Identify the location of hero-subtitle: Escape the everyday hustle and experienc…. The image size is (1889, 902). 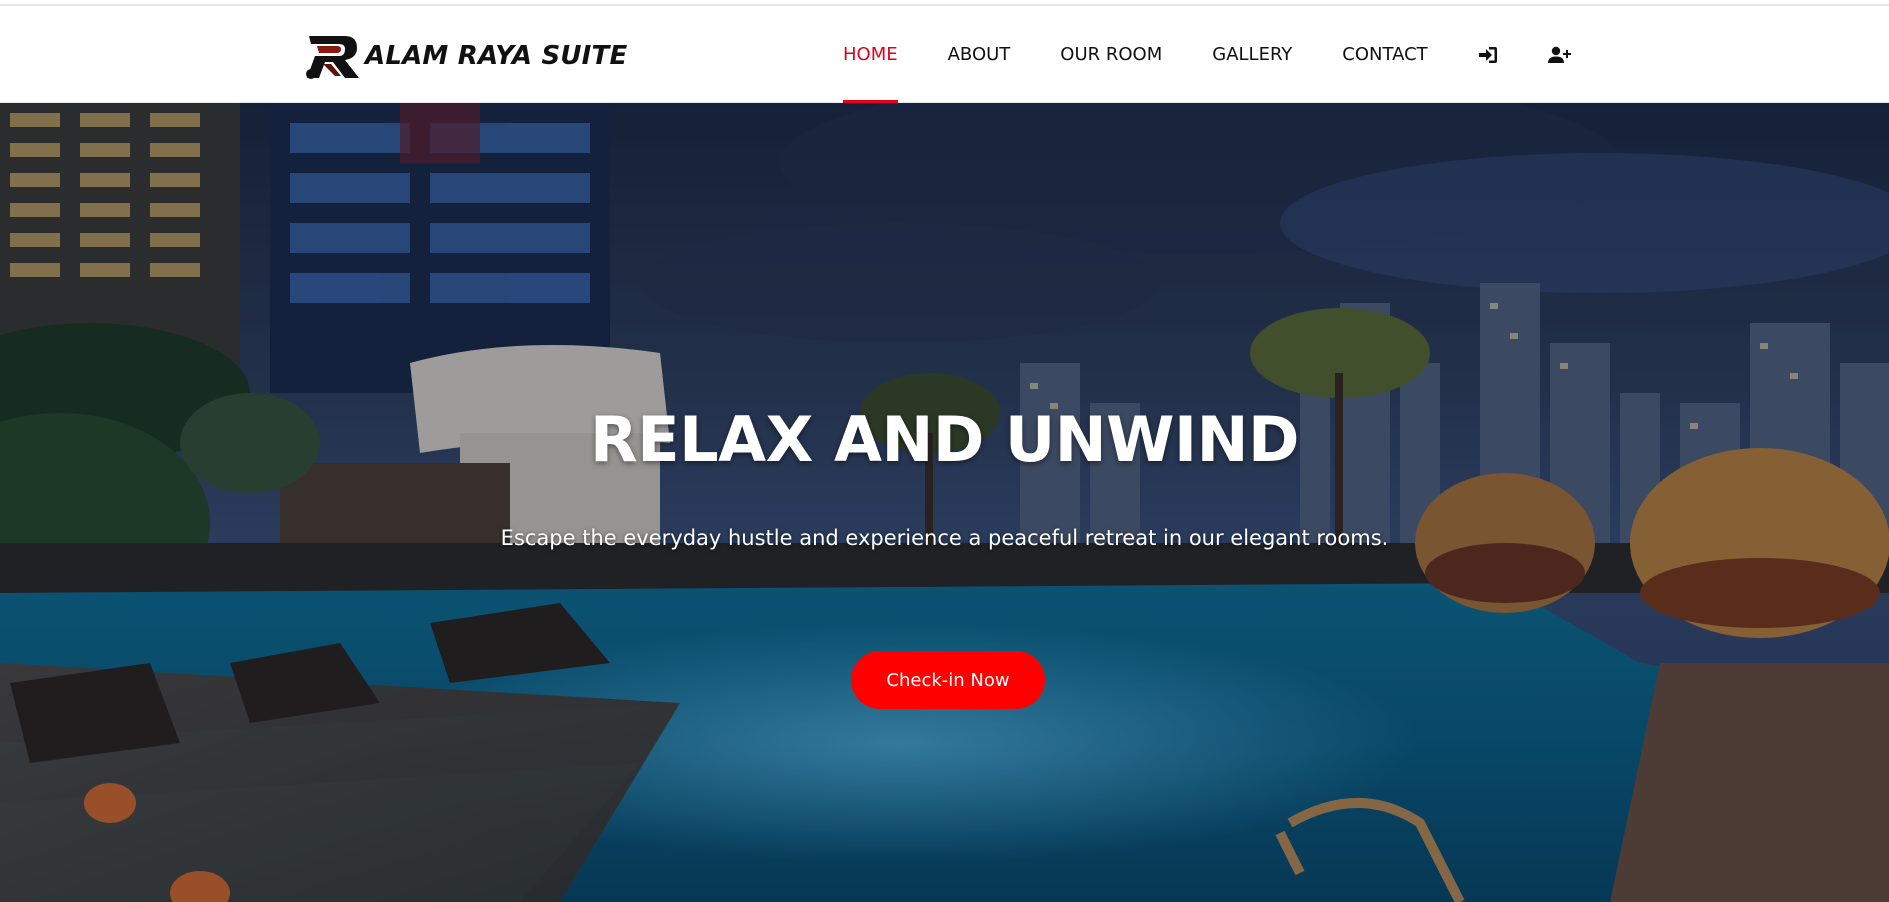
(944, 538).